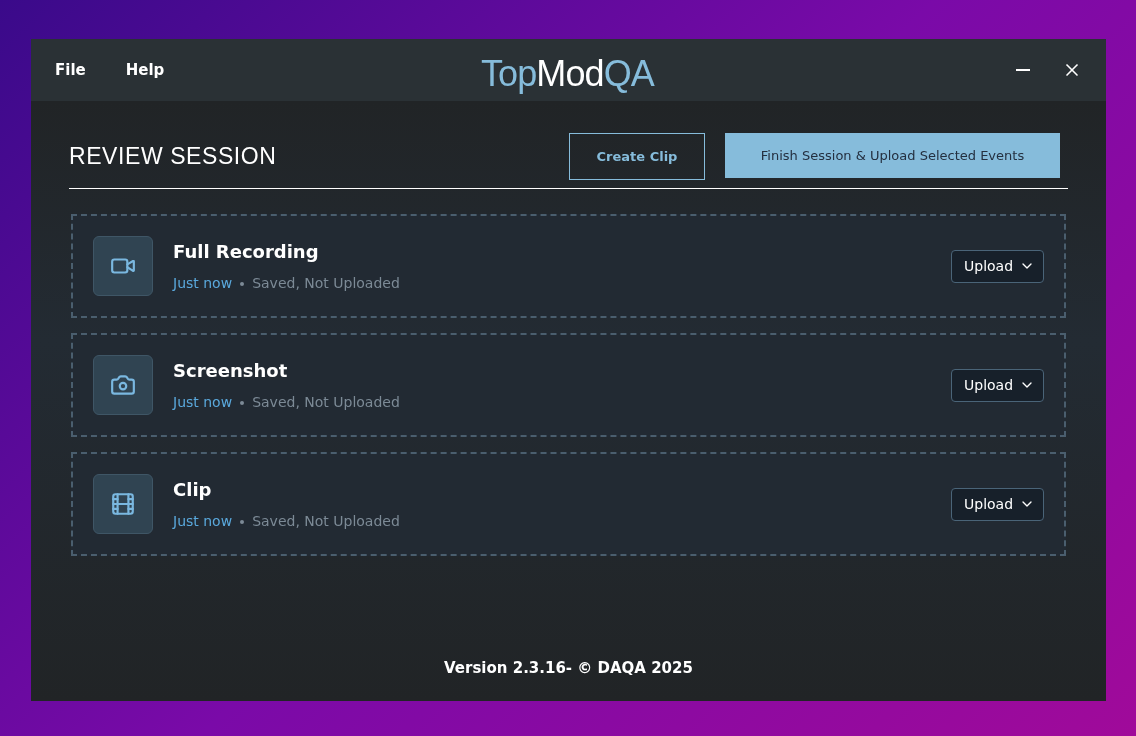  I want to click on menu-item: File, so click(70, 70).